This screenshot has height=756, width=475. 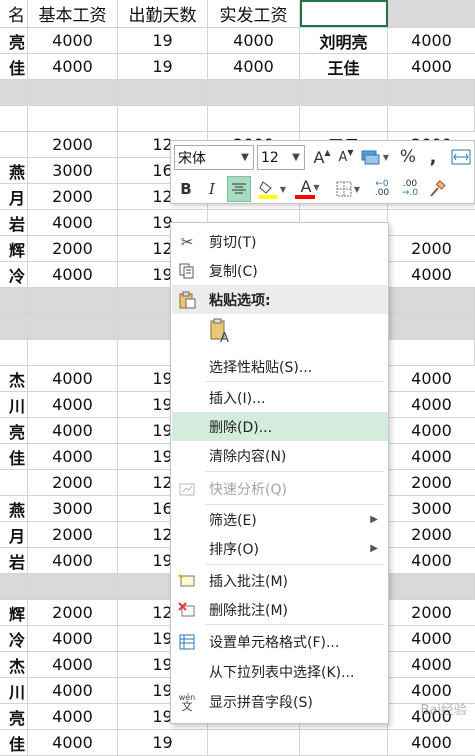 What do you see at coordinates (73, 170) in the screenshot?
I see `cell-base-salary: 3000` at bounding box center [73, 170].